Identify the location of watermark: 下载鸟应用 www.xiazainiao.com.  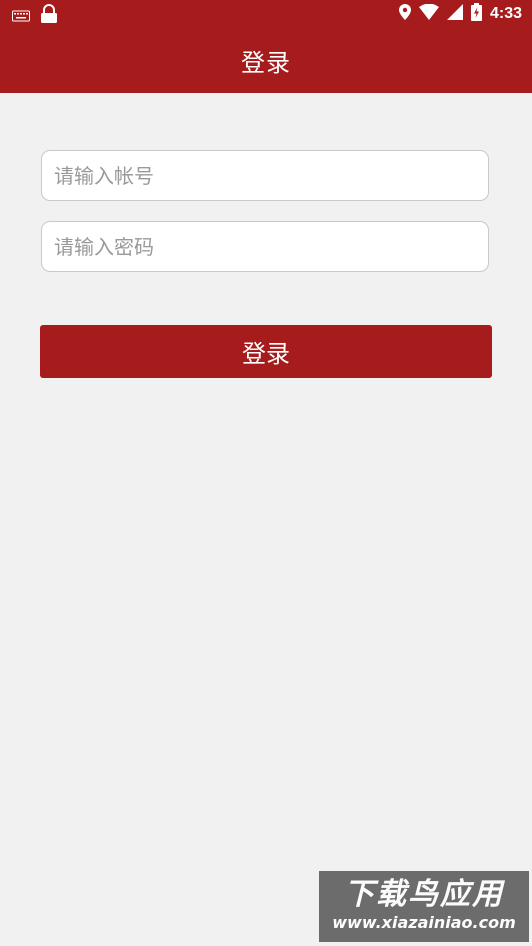
(424, 906).